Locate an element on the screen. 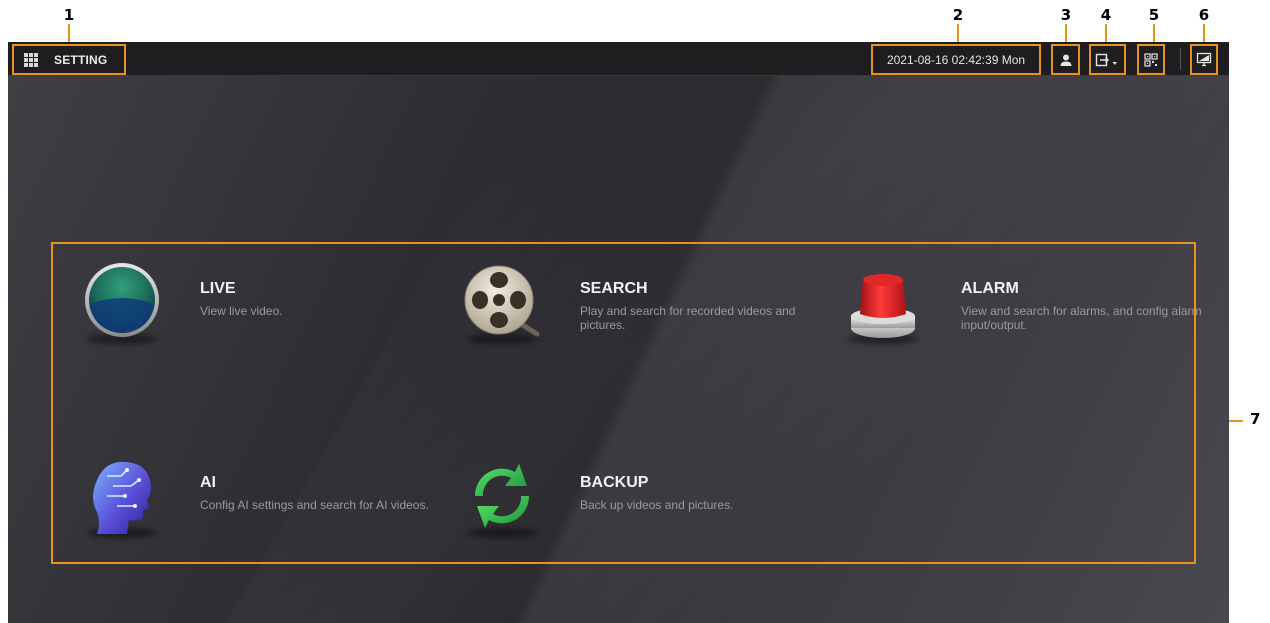  toolbar-separator is located at coordinates (1180, 59).